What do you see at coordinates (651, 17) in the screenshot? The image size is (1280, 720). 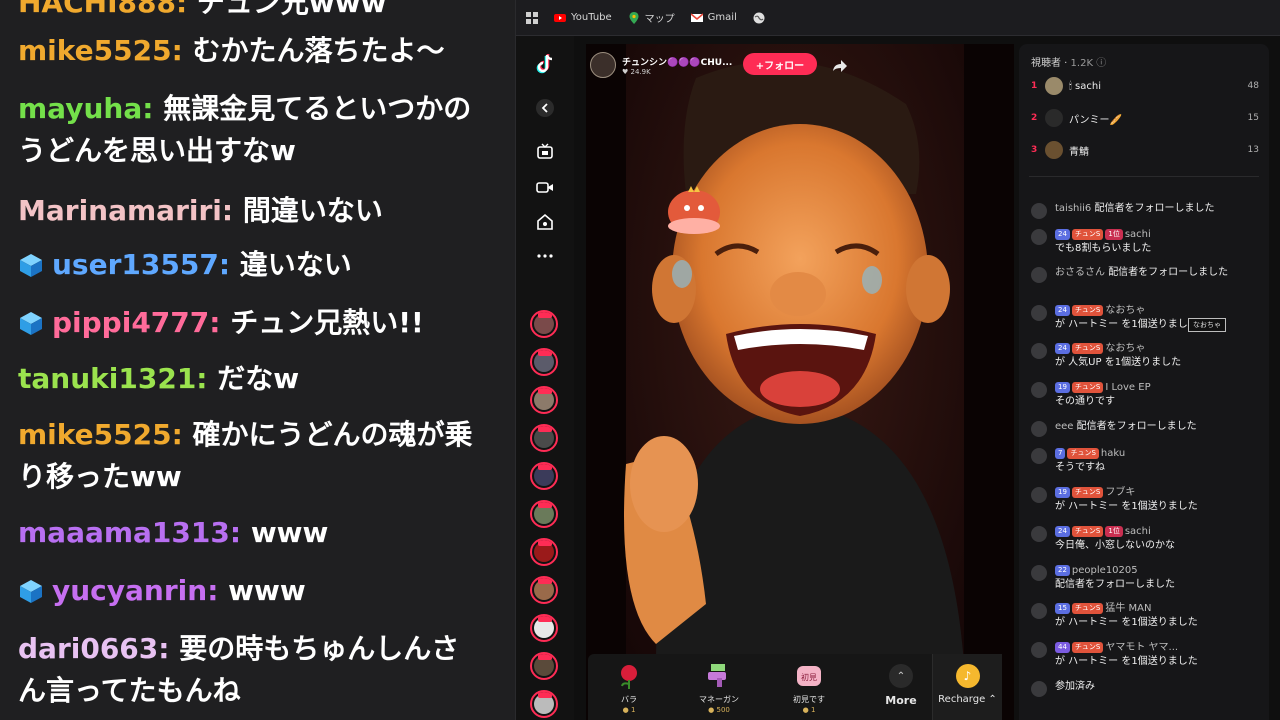 I see `bookmark-maps: マップ` at bounding box center [651, 17].